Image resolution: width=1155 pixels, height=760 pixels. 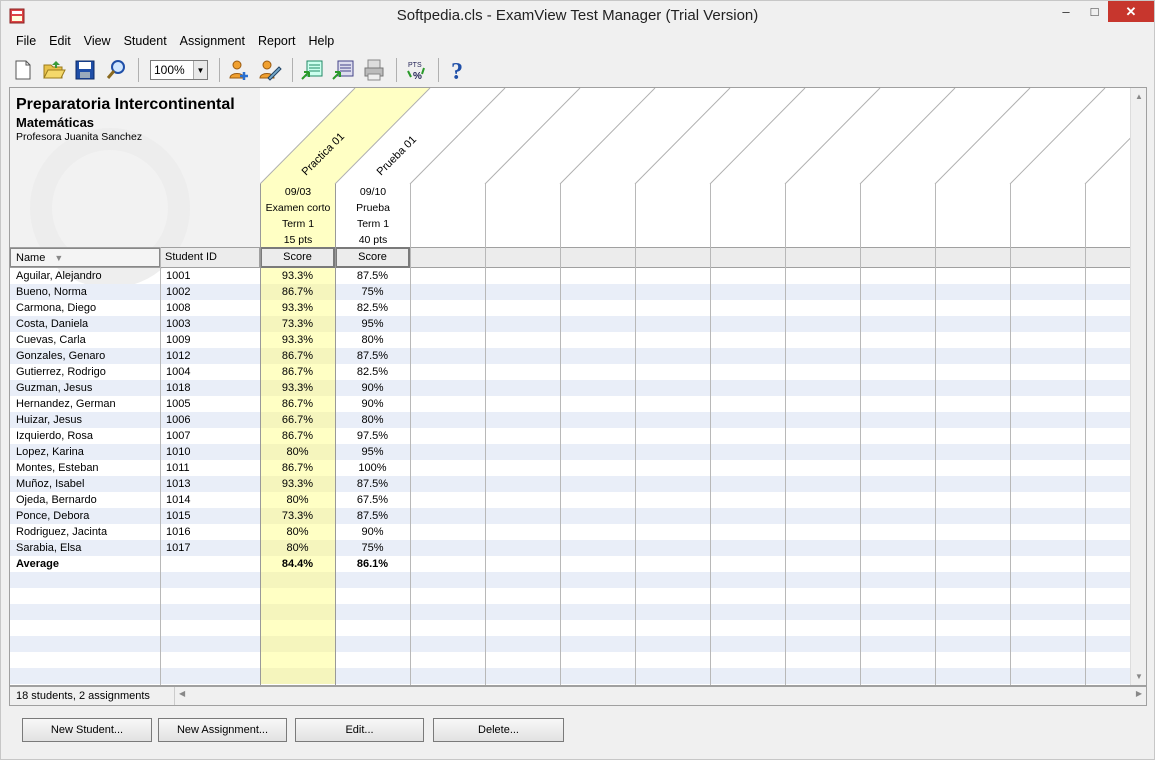 What do you see at coordinates (312, 70) in the screenshot?
I see `add-assignment-icon` at bounding box center [312, 70].